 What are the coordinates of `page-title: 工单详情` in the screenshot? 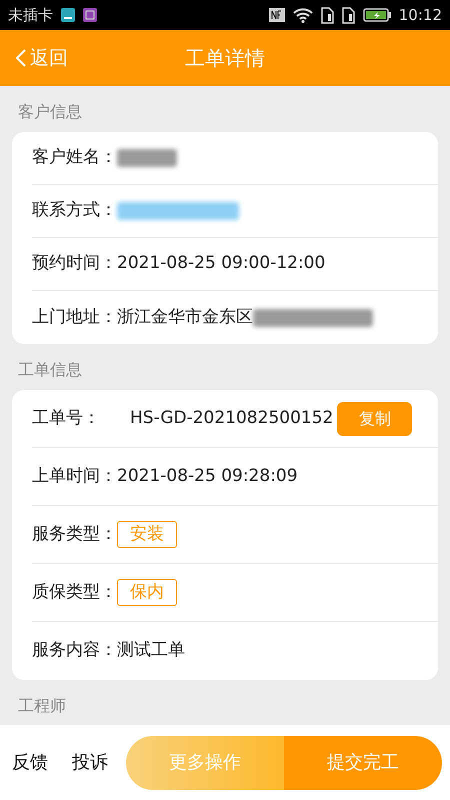 It's located at (225, 58).